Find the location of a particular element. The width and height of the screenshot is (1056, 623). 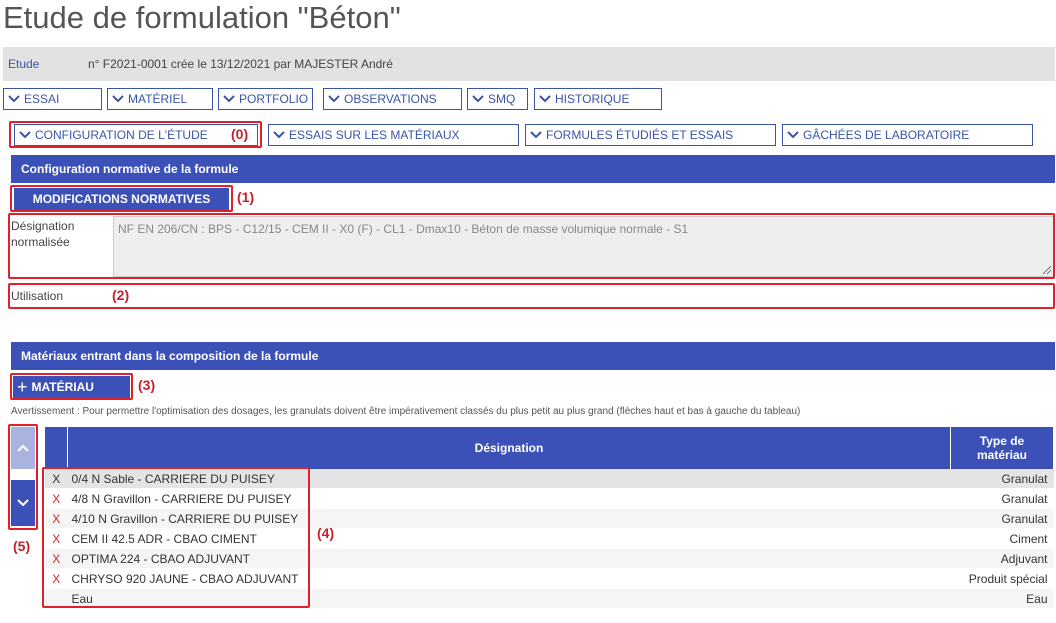

tab-essai: ESSAI is located at coordinates (52, 99).